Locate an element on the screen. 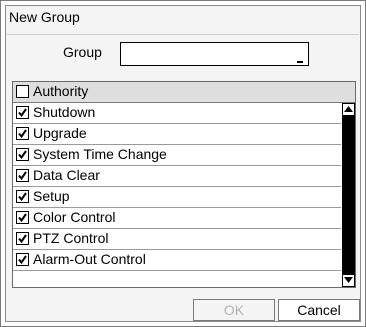  authority-label: Alarm-Out Control is located at coordinates (89, 259).